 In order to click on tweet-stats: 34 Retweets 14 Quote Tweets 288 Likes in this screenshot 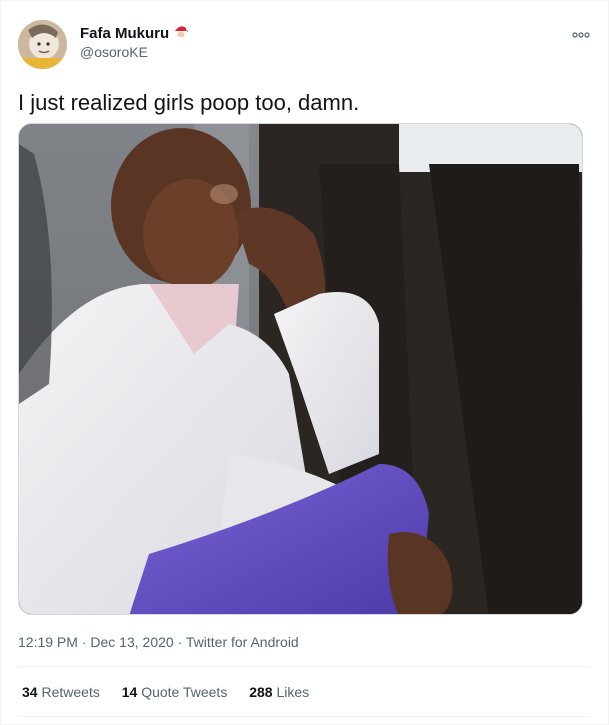, I will do `click(174, 692)`.